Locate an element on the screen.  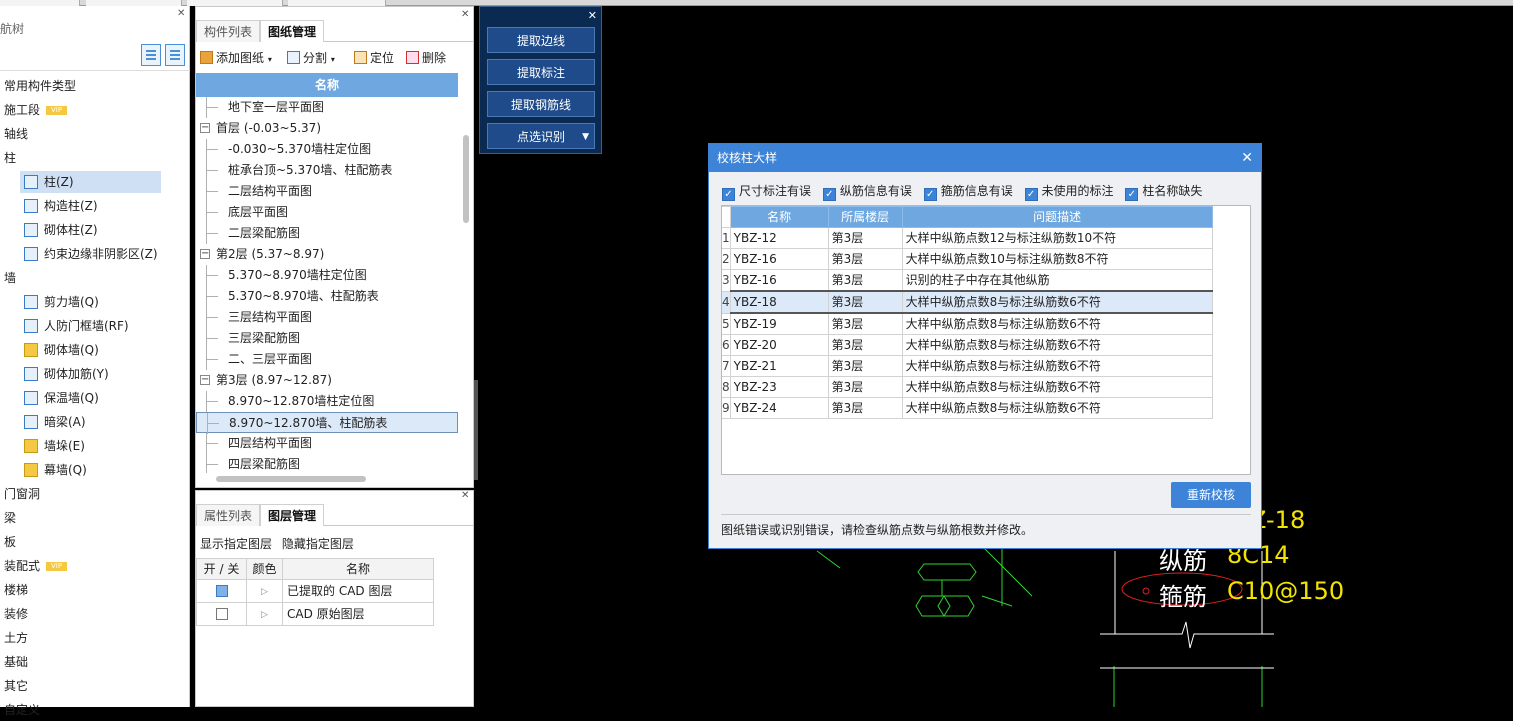
tree-item-drawing: 桩承台顶~5.370墙、柱配筋表 is located at coordinates (327, 170).